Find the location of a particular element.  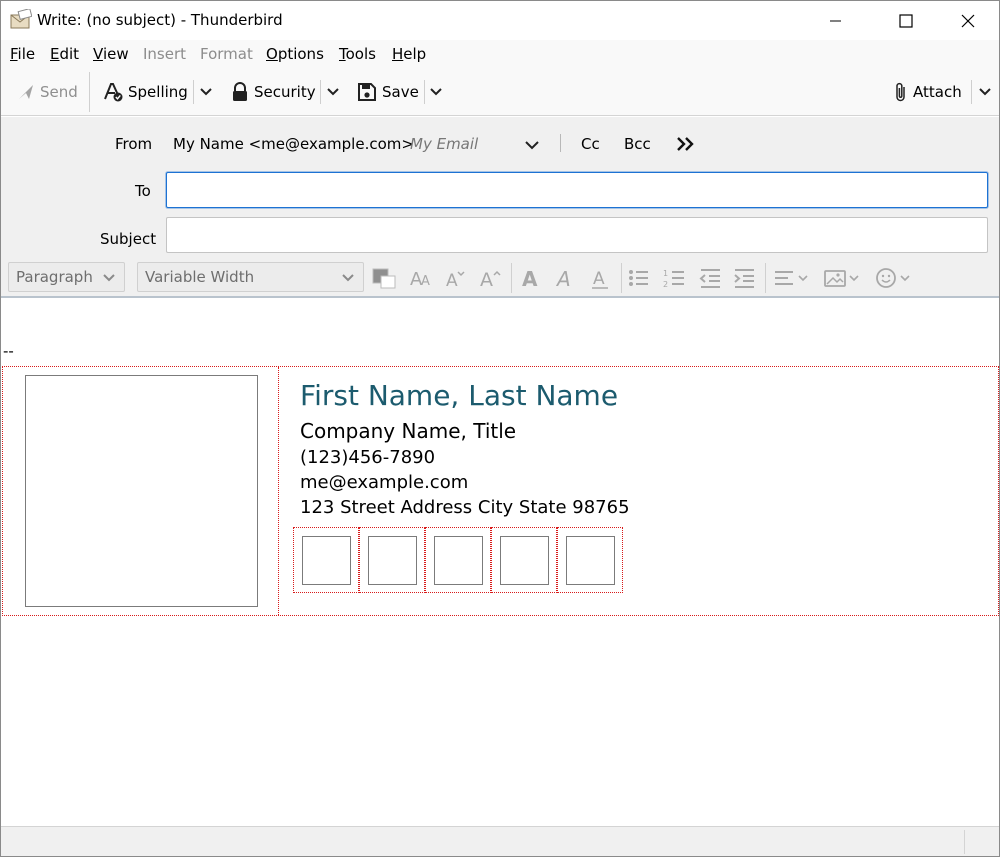

menu-view: View is located at coordinates (111, 54).